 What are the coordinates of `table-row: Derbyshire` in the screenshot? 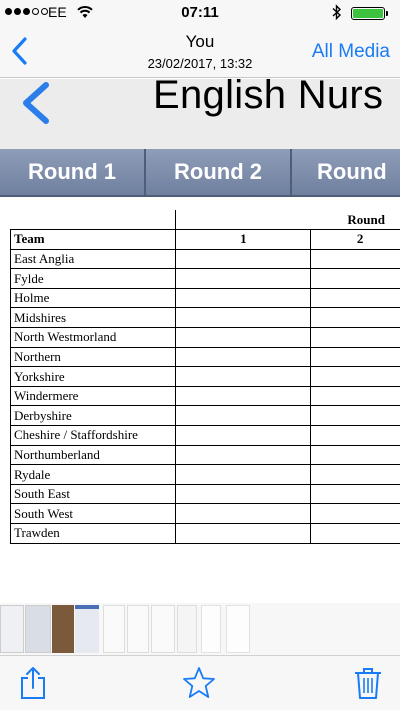 It's located at (204, 416).